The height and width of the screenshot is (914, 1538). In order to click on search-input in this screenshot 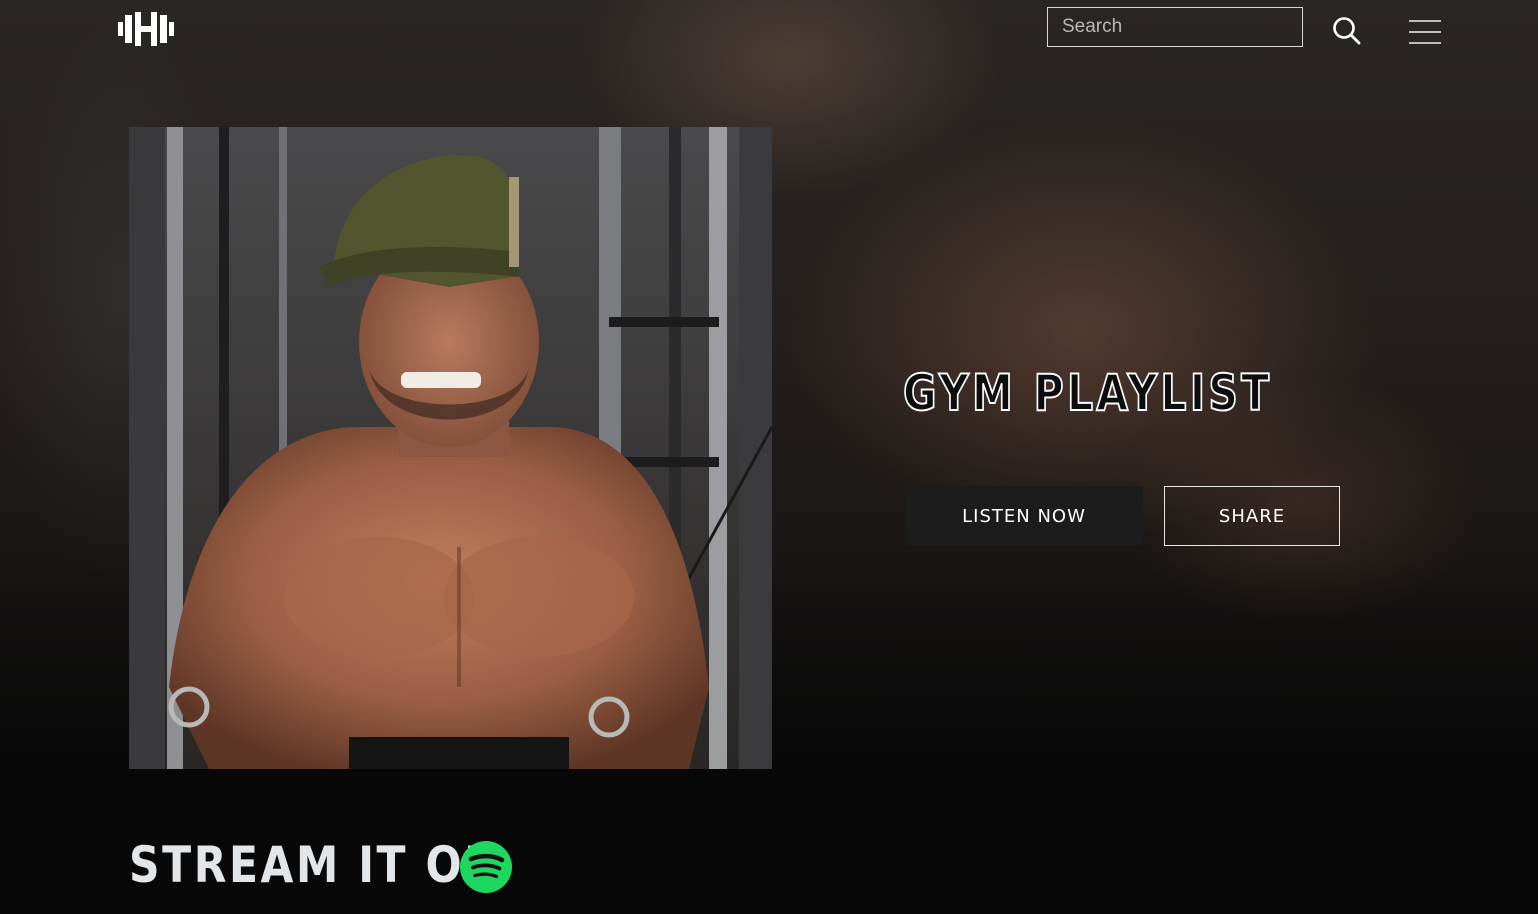, I will do `click(1175, 27)`.